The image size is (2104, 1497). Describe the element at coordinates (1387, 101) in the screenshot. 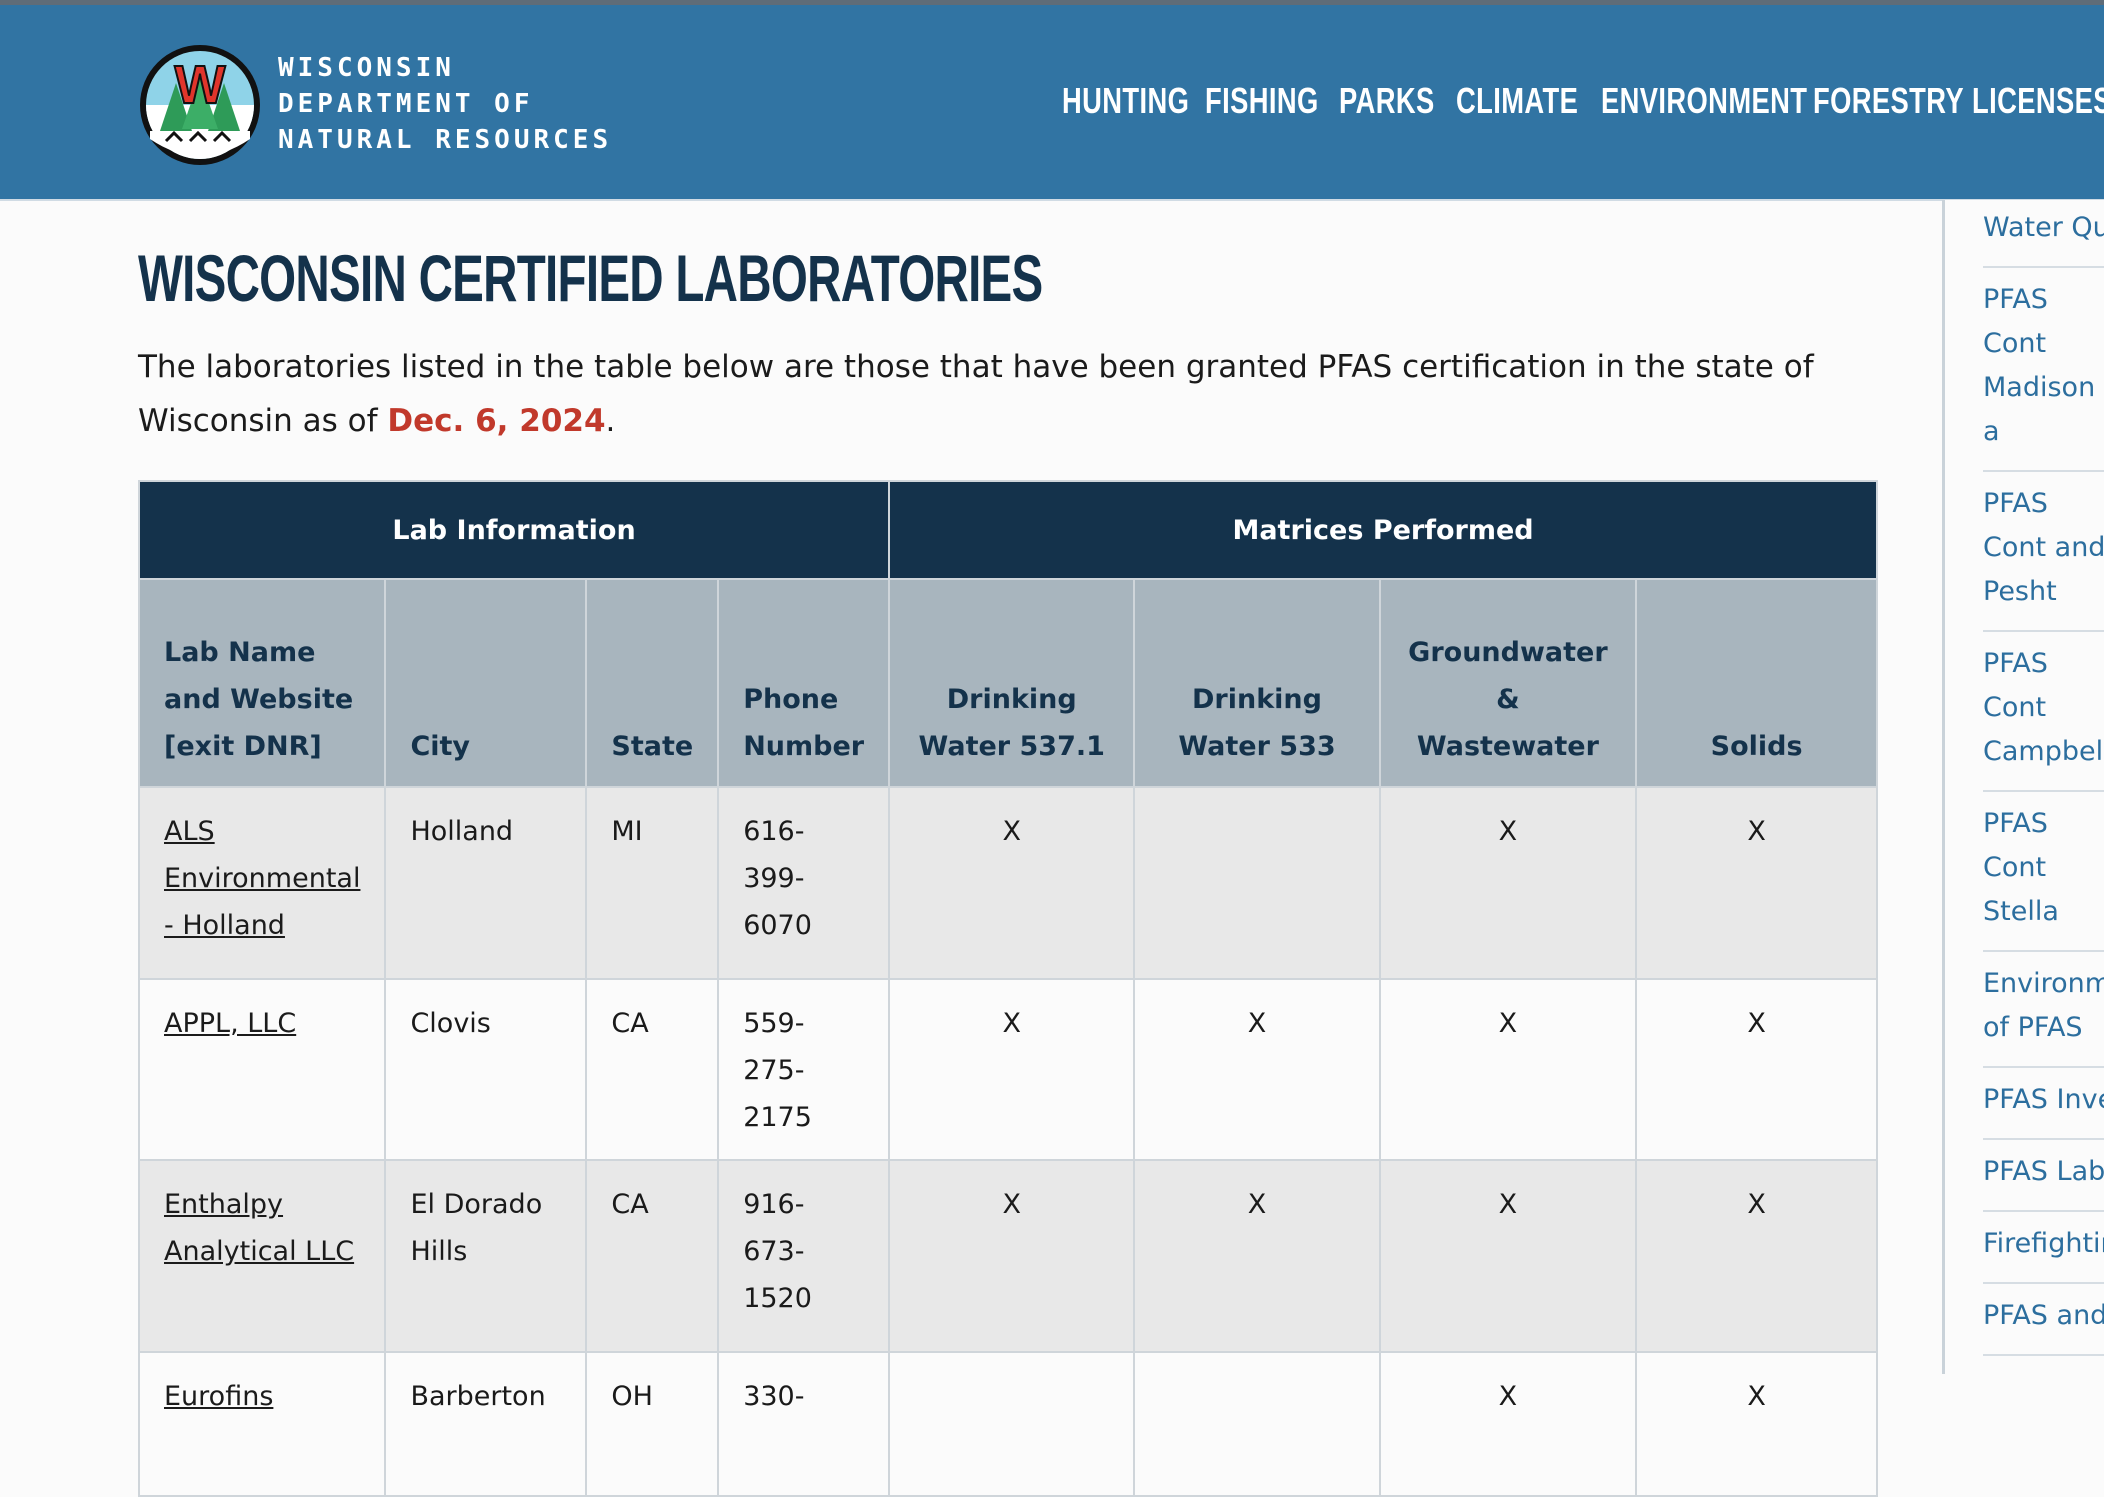

I see `nav-parks: PARKS` at that location.